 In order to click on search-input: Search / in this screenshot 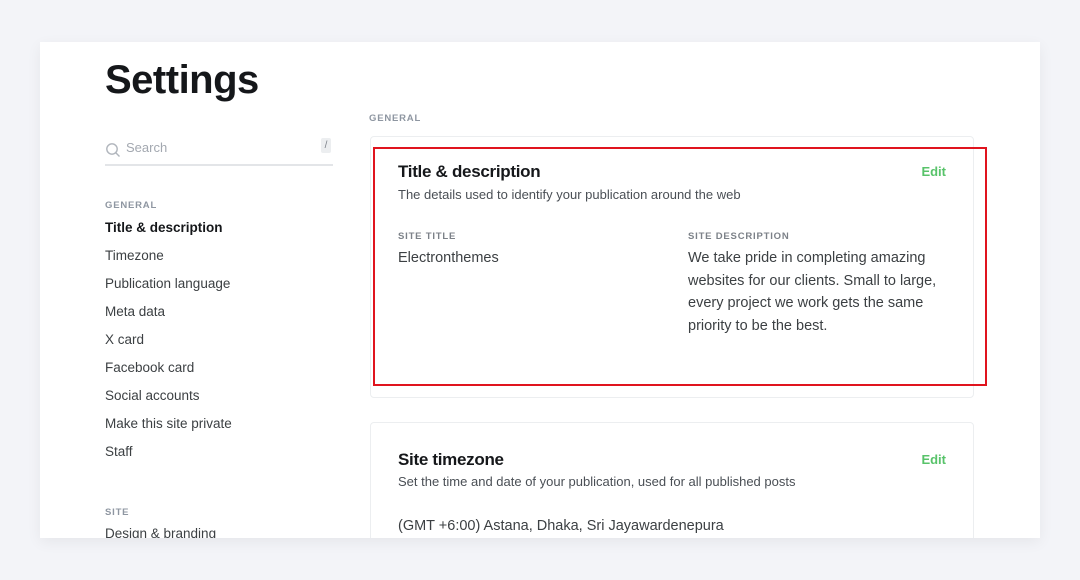, I will do `click(219, 150)`.